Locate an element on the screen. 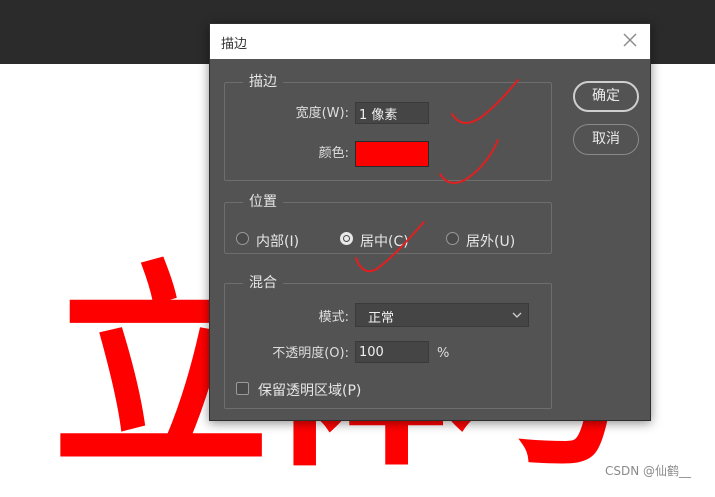  radio-center: 居中(C) is located at coordinates (385, 240).